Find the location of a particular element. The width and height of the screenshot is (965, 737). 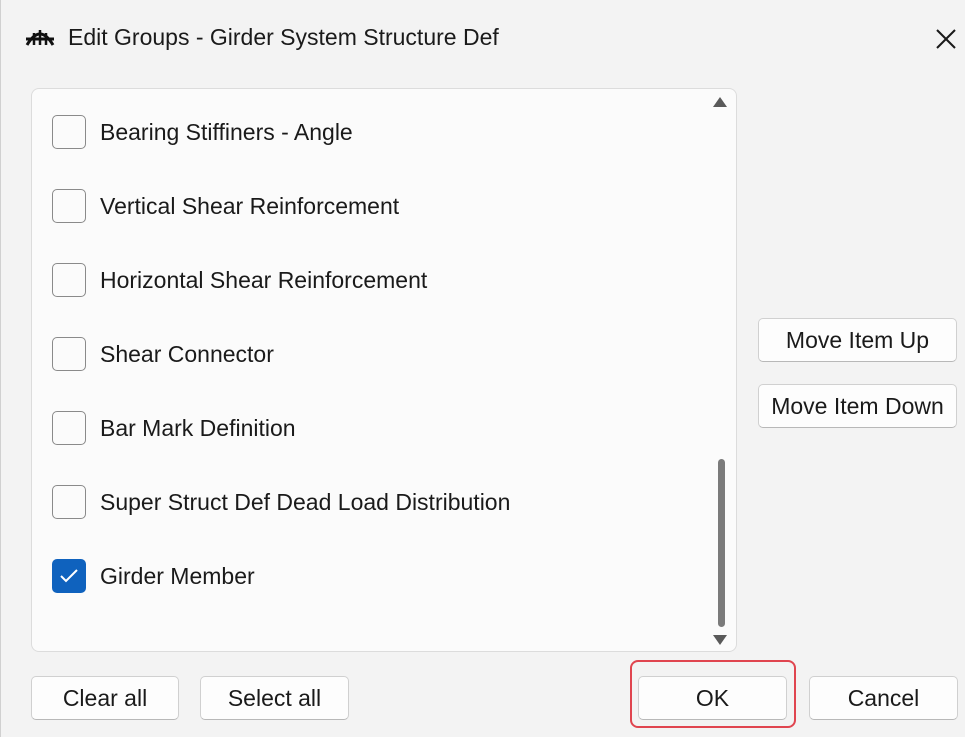

list-item: Bearing Stiffiners - Angle is located at coordinates (372, 133).